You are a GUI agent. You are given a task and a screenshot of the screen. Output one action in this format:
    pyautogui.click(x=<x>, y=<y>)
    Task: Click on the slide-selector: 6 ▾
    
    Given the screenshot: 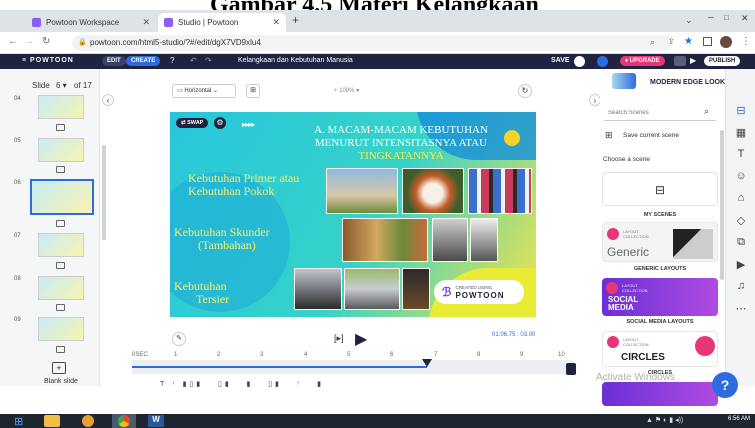 What is the action you would take?
    pyautogui.click(x=61, y=85)
    